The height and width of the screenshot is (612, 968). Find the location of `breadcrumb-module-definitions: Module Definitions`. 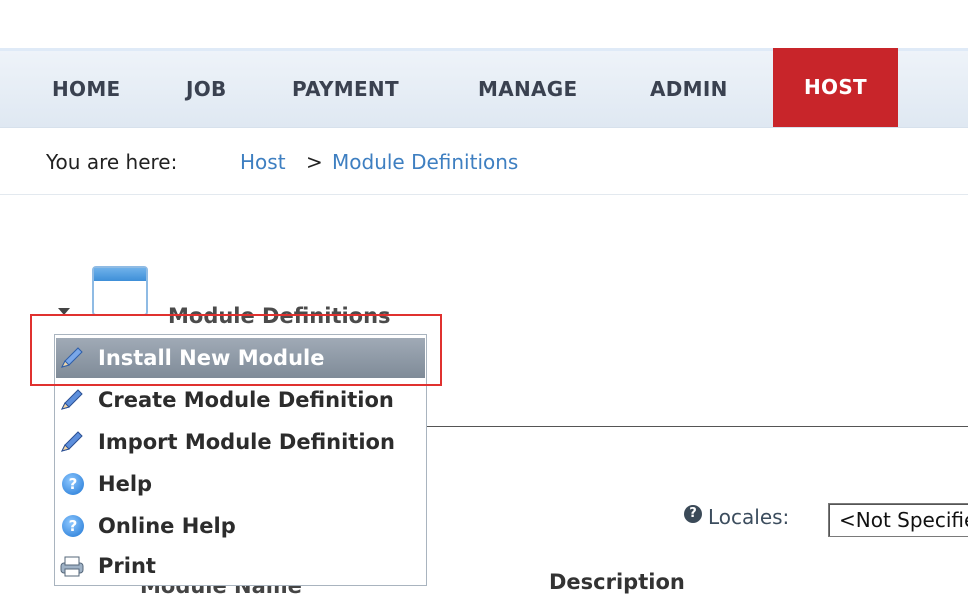

breadcrumb-module-definitions: Module Definitions is located at coordinates (425, 162).